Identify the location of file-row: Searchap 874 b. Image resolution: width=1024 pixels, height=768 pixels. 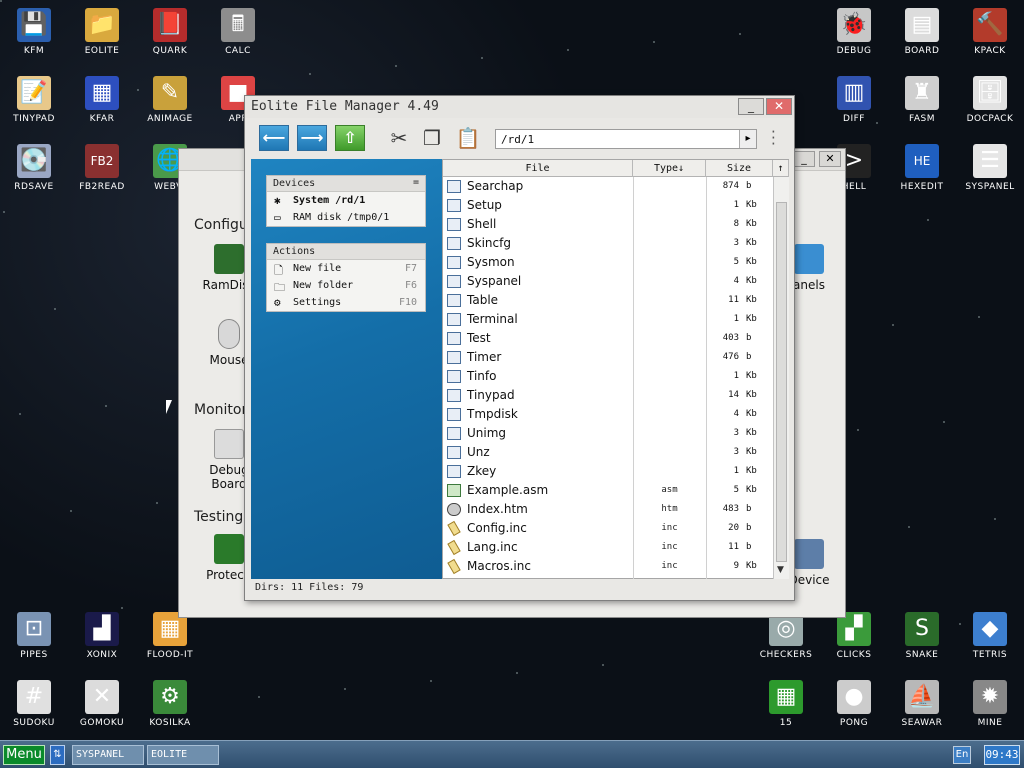
(608, 186).